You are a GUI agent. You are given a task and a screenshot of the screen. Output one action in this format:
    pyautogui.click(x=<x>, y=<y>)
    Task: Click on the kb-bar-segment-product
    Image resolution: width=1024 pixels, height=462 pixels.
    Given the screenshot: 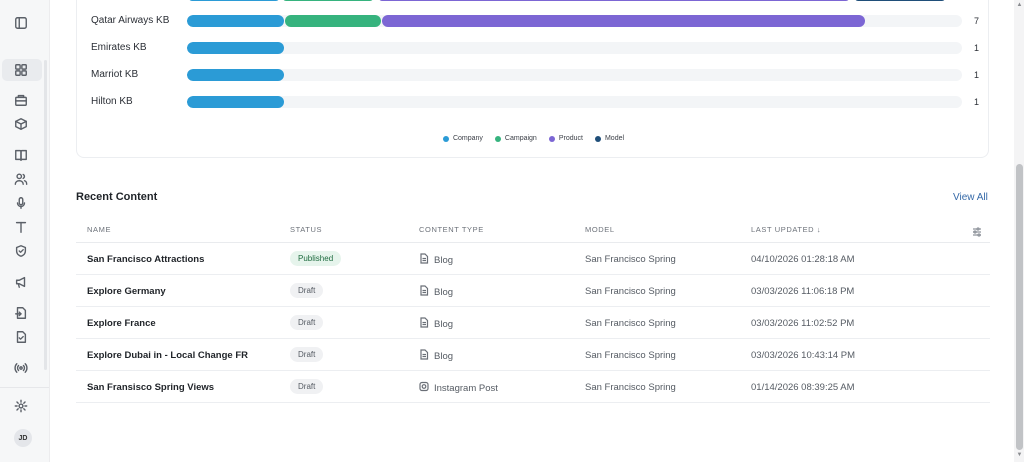 What is the action you would take?
    pyautogui.click(x=623, y=21)
    